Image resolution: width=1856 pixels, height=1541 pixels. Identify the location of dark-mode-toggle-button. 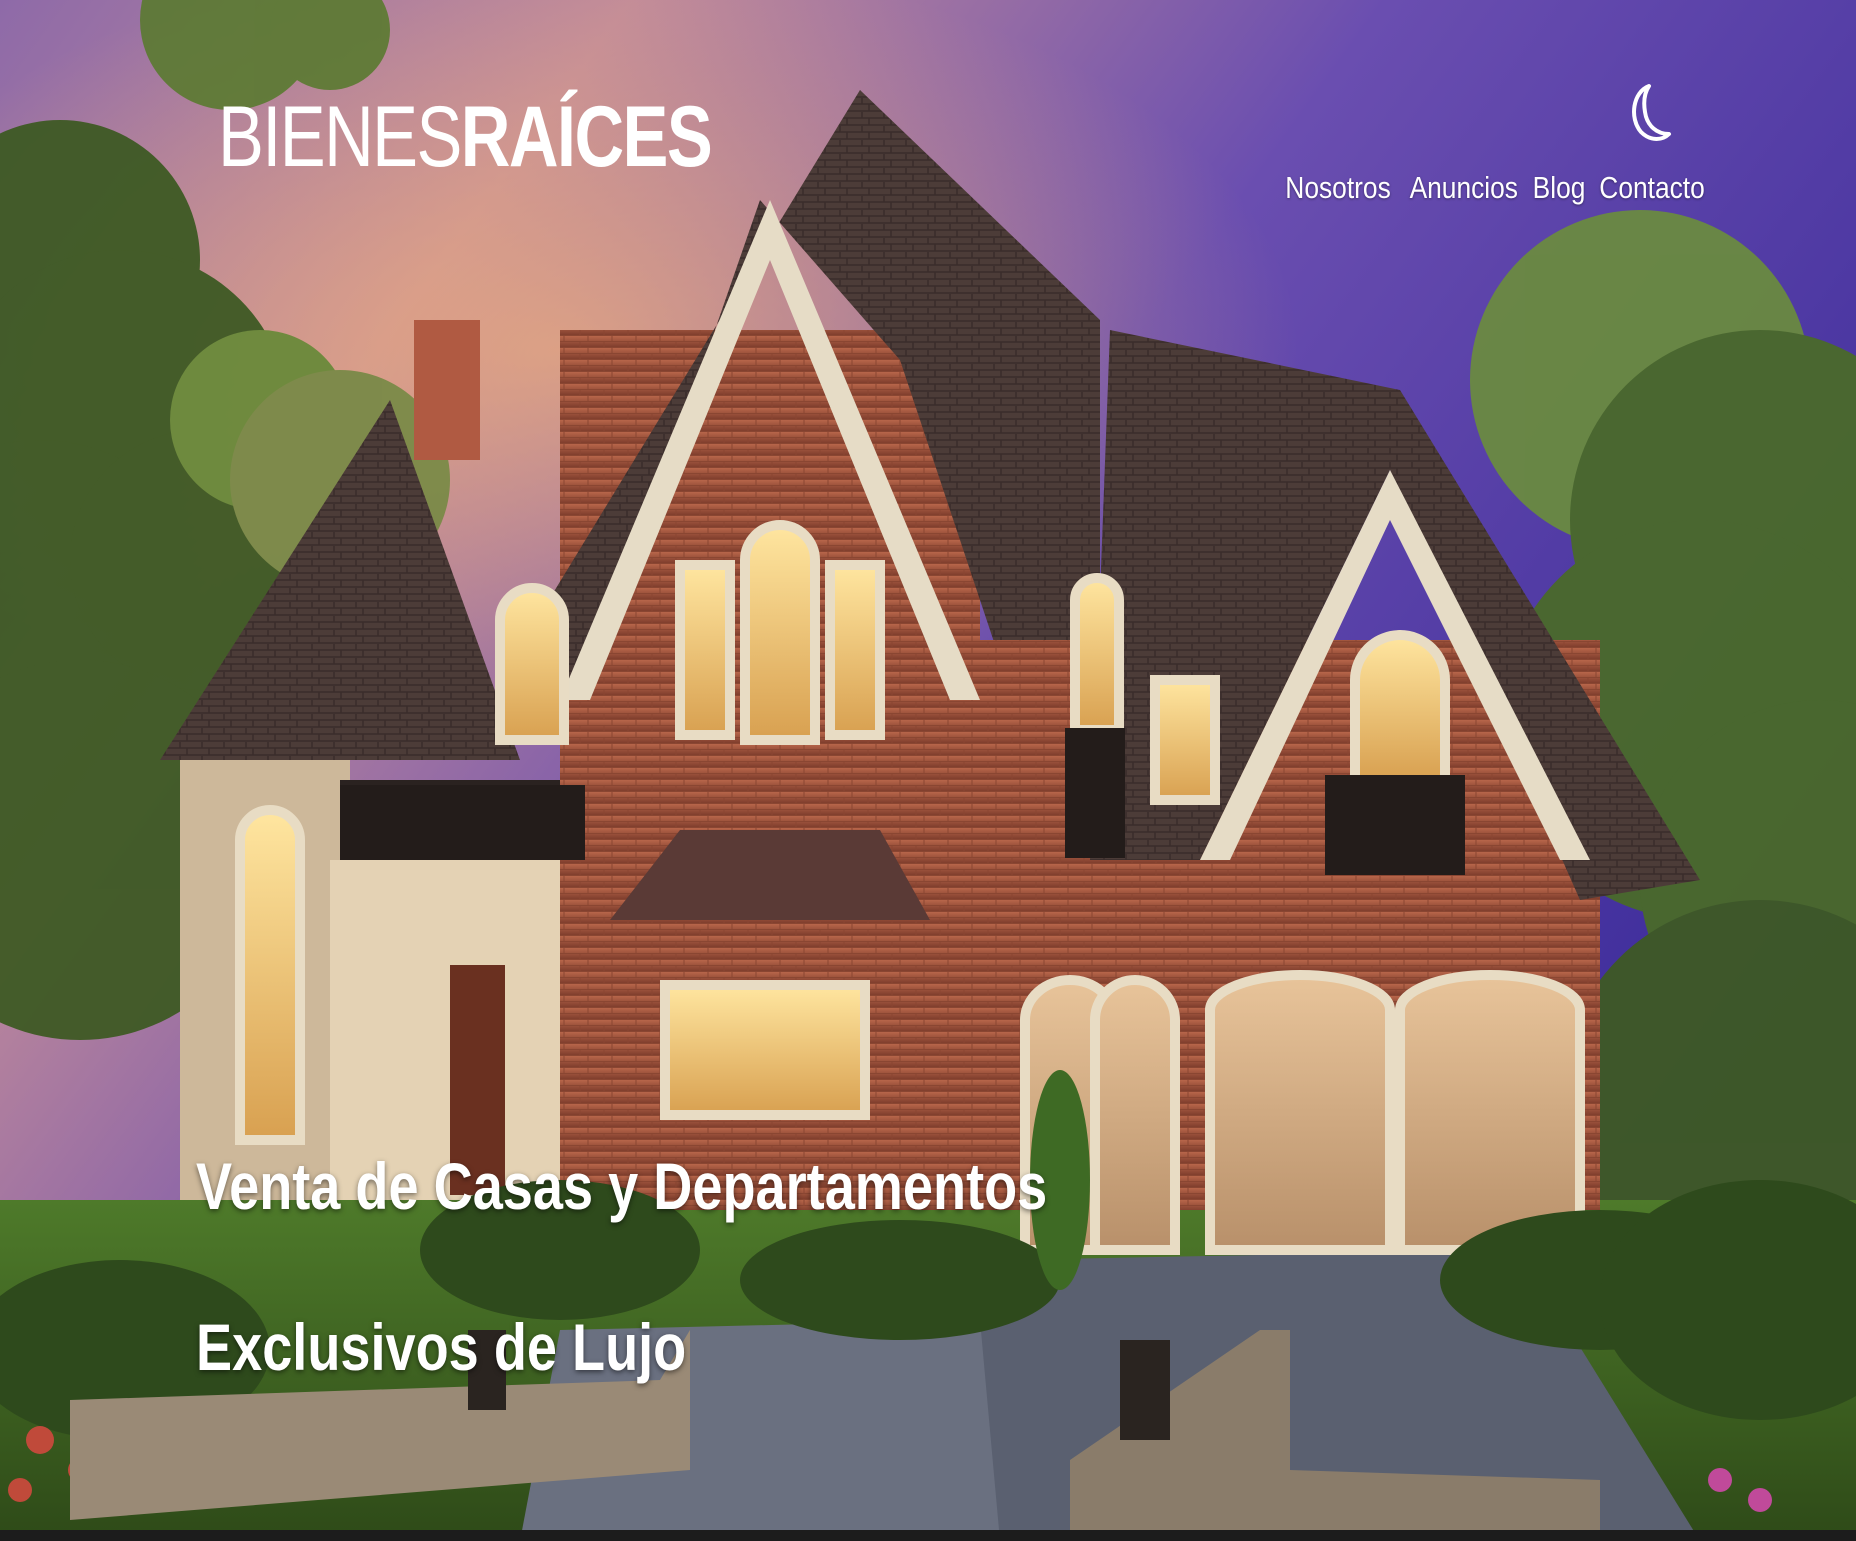
(1648, 114).